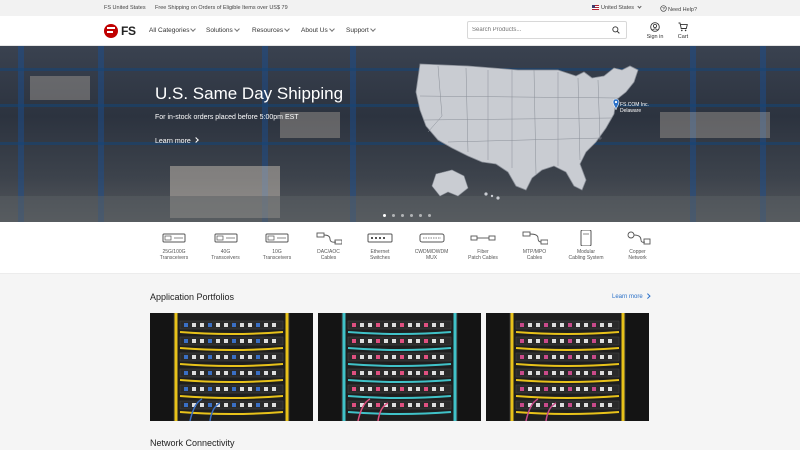 The image size is (800, 450). What do you see at coordinates (655, 27) in the screenshot?
I see `user-icon` at bounding box center [655, 27].